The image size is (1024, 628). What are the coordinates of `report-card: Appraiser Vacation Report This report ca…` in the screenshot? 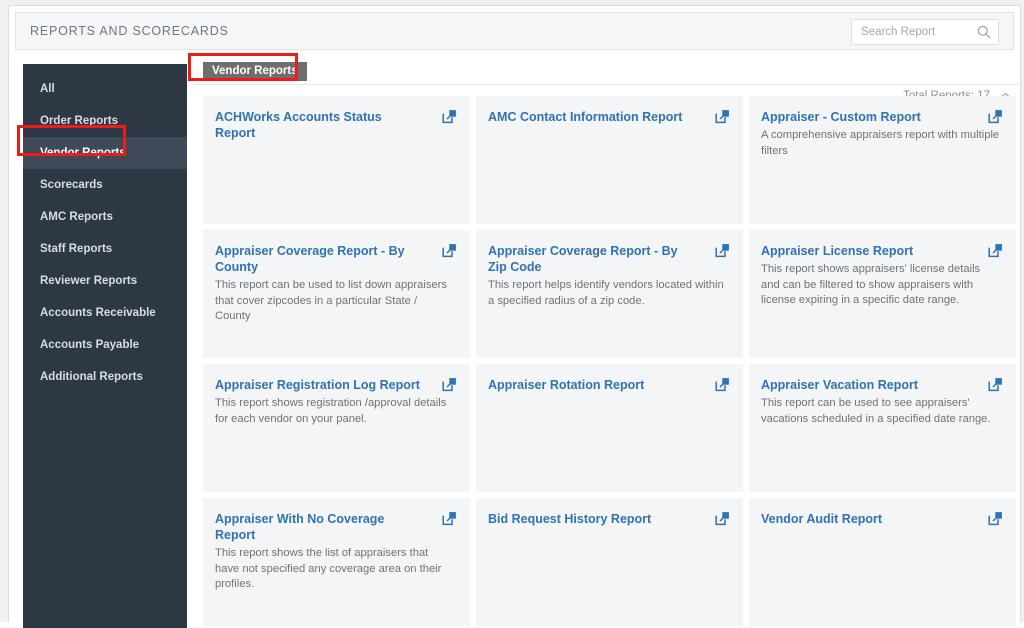 It's located at (882, 428).